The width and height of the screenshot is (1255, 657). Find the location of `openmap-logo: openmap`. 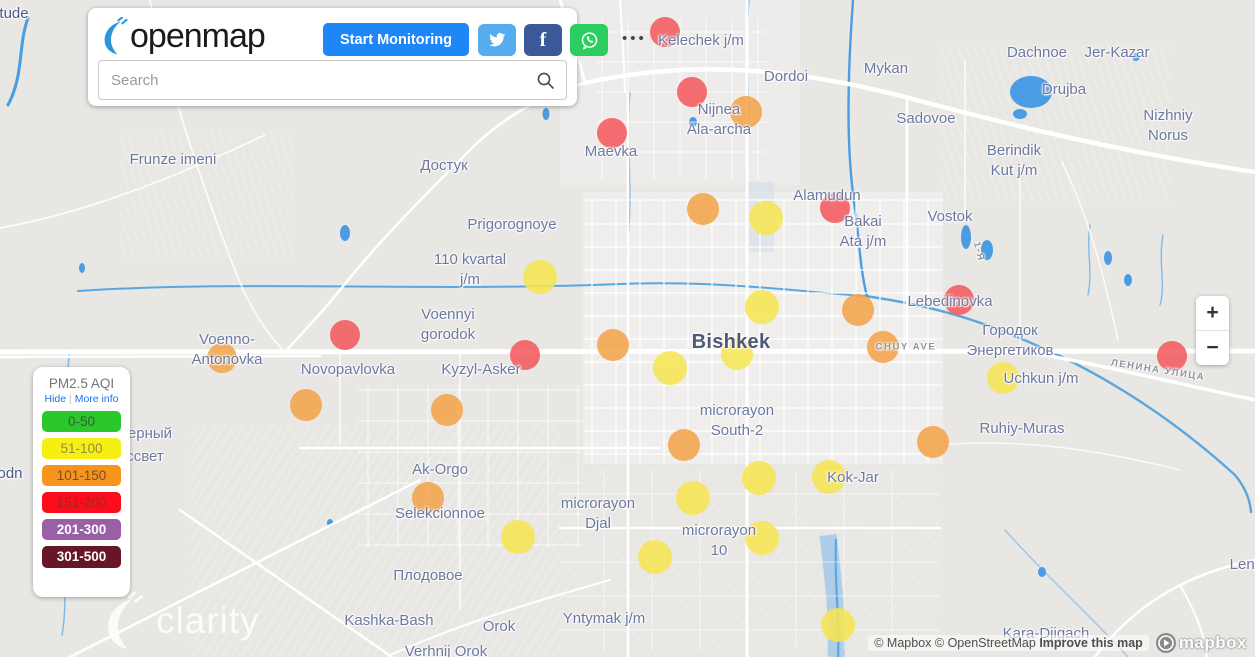

openmap-logo: openmap is located at coordinates (183, 36).